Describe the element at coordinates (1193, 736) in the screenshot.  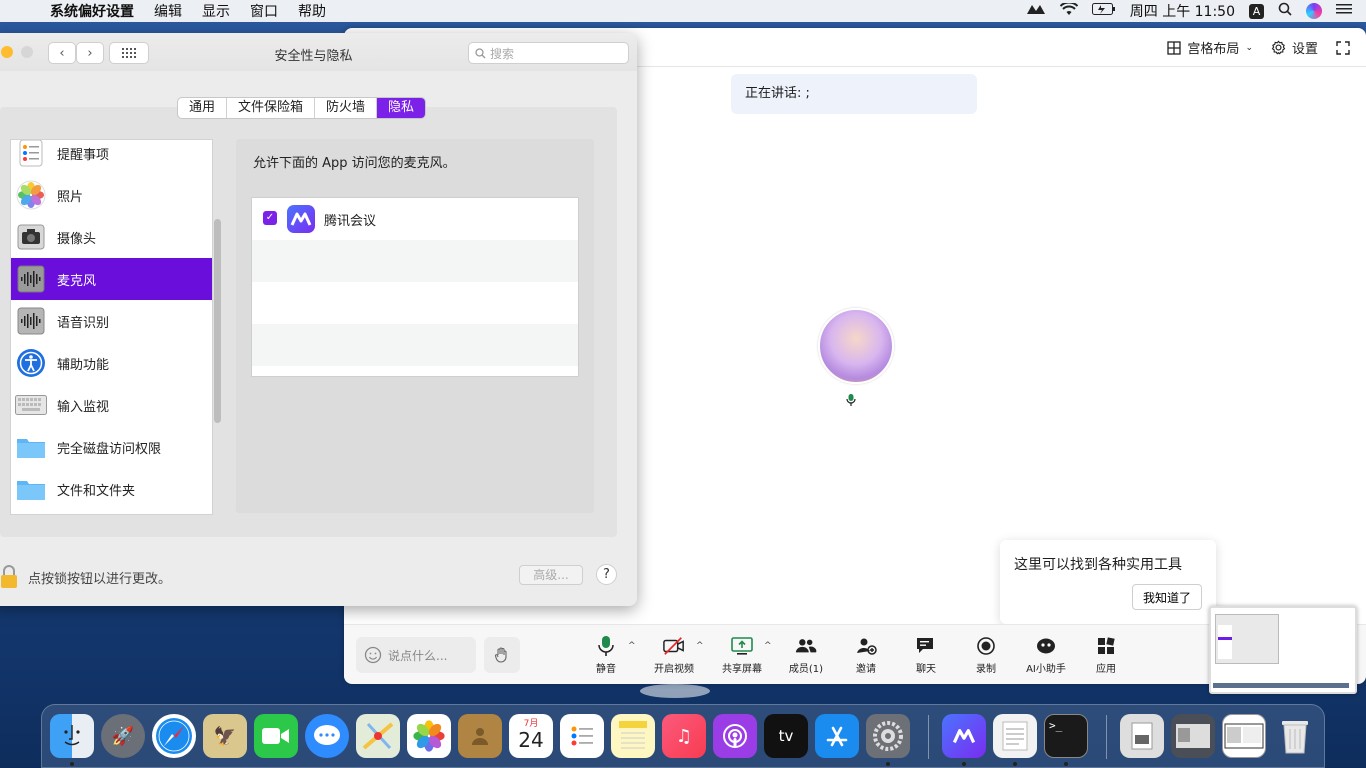
I see `screenshot-window-icon` at that location.